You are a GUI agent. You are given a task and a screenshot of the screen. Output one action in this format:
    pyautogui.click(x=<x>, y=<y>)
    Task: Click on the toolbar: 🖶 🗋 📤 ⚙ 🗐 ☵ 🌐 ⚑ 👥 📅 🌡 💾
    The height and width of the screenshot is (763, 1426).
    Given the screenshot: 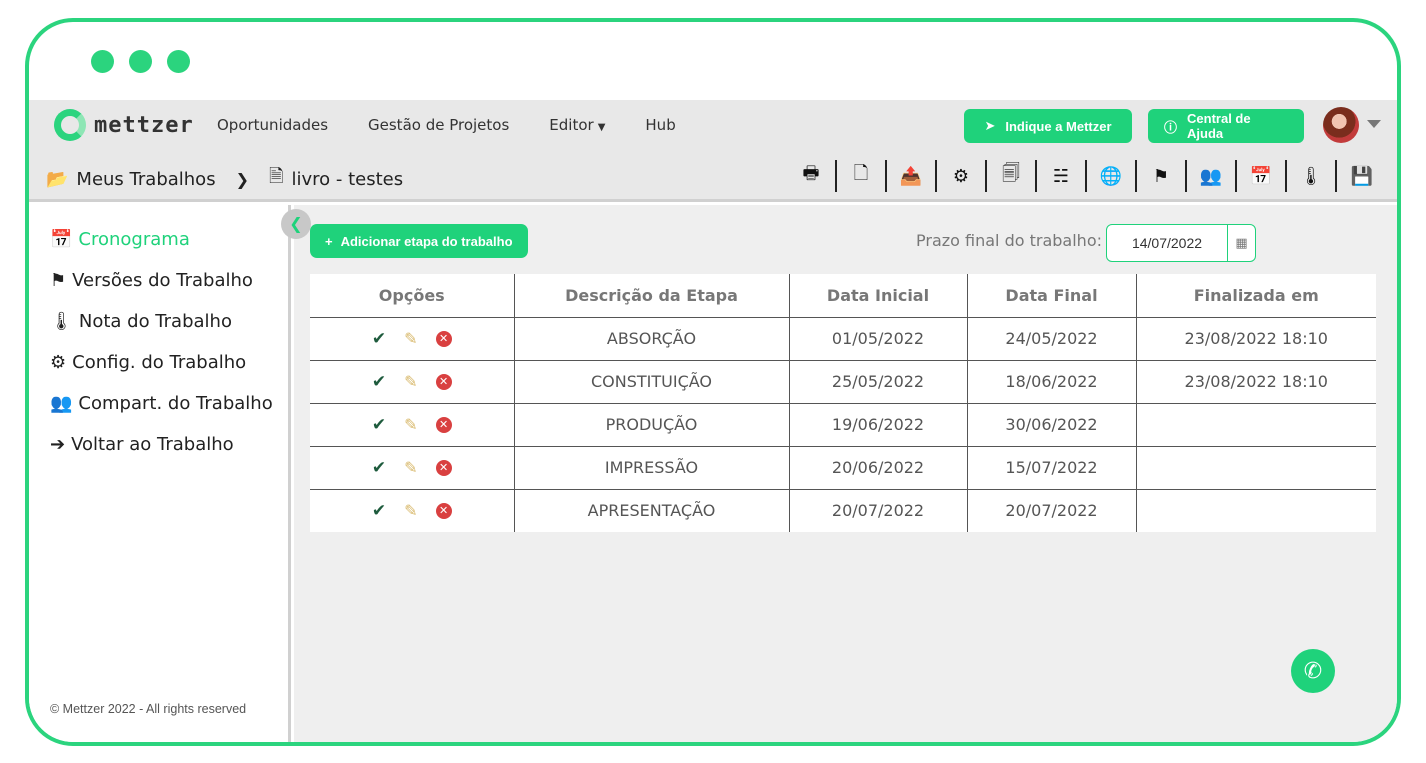 What is the action you would take?
    pyautogui.click(x=1087, y=176)
    